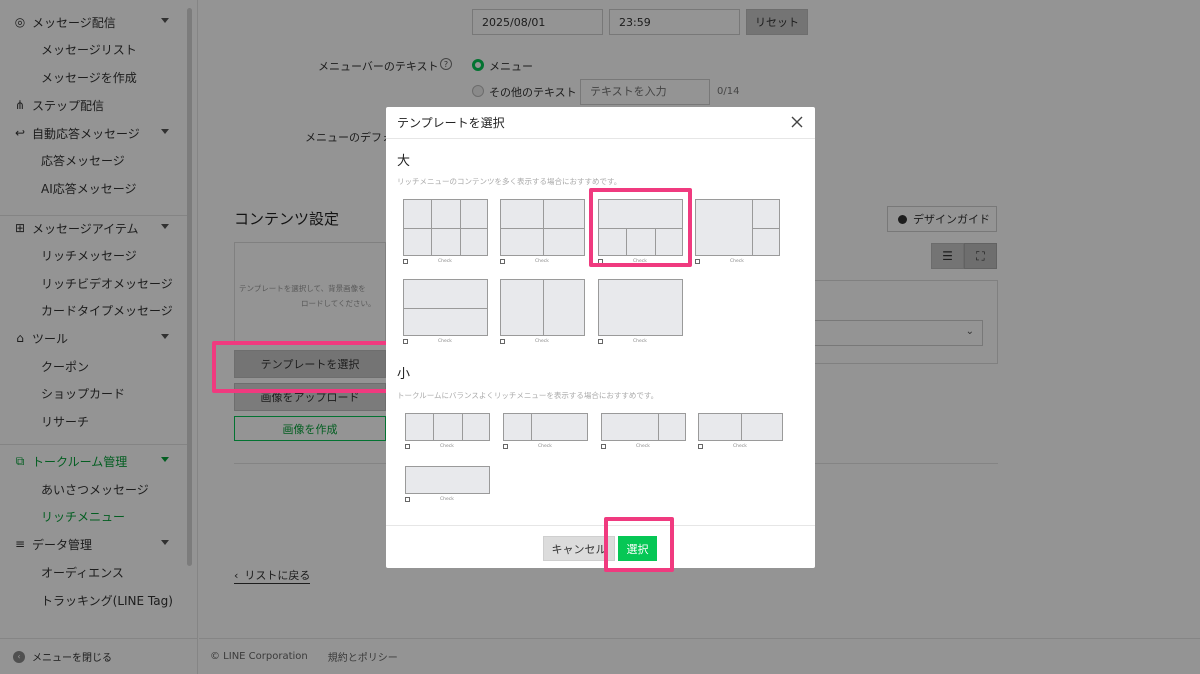 The image size is (1200, 674). I want to click on template-small-3: Check, so click(643, 434).